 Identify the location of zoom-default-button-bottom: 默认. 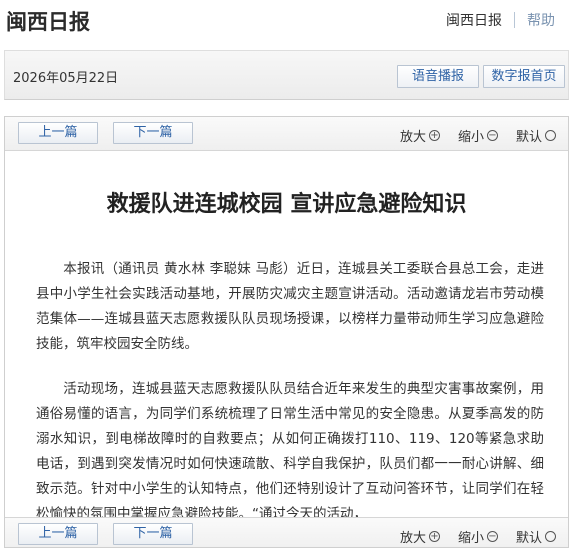
(536, 536).